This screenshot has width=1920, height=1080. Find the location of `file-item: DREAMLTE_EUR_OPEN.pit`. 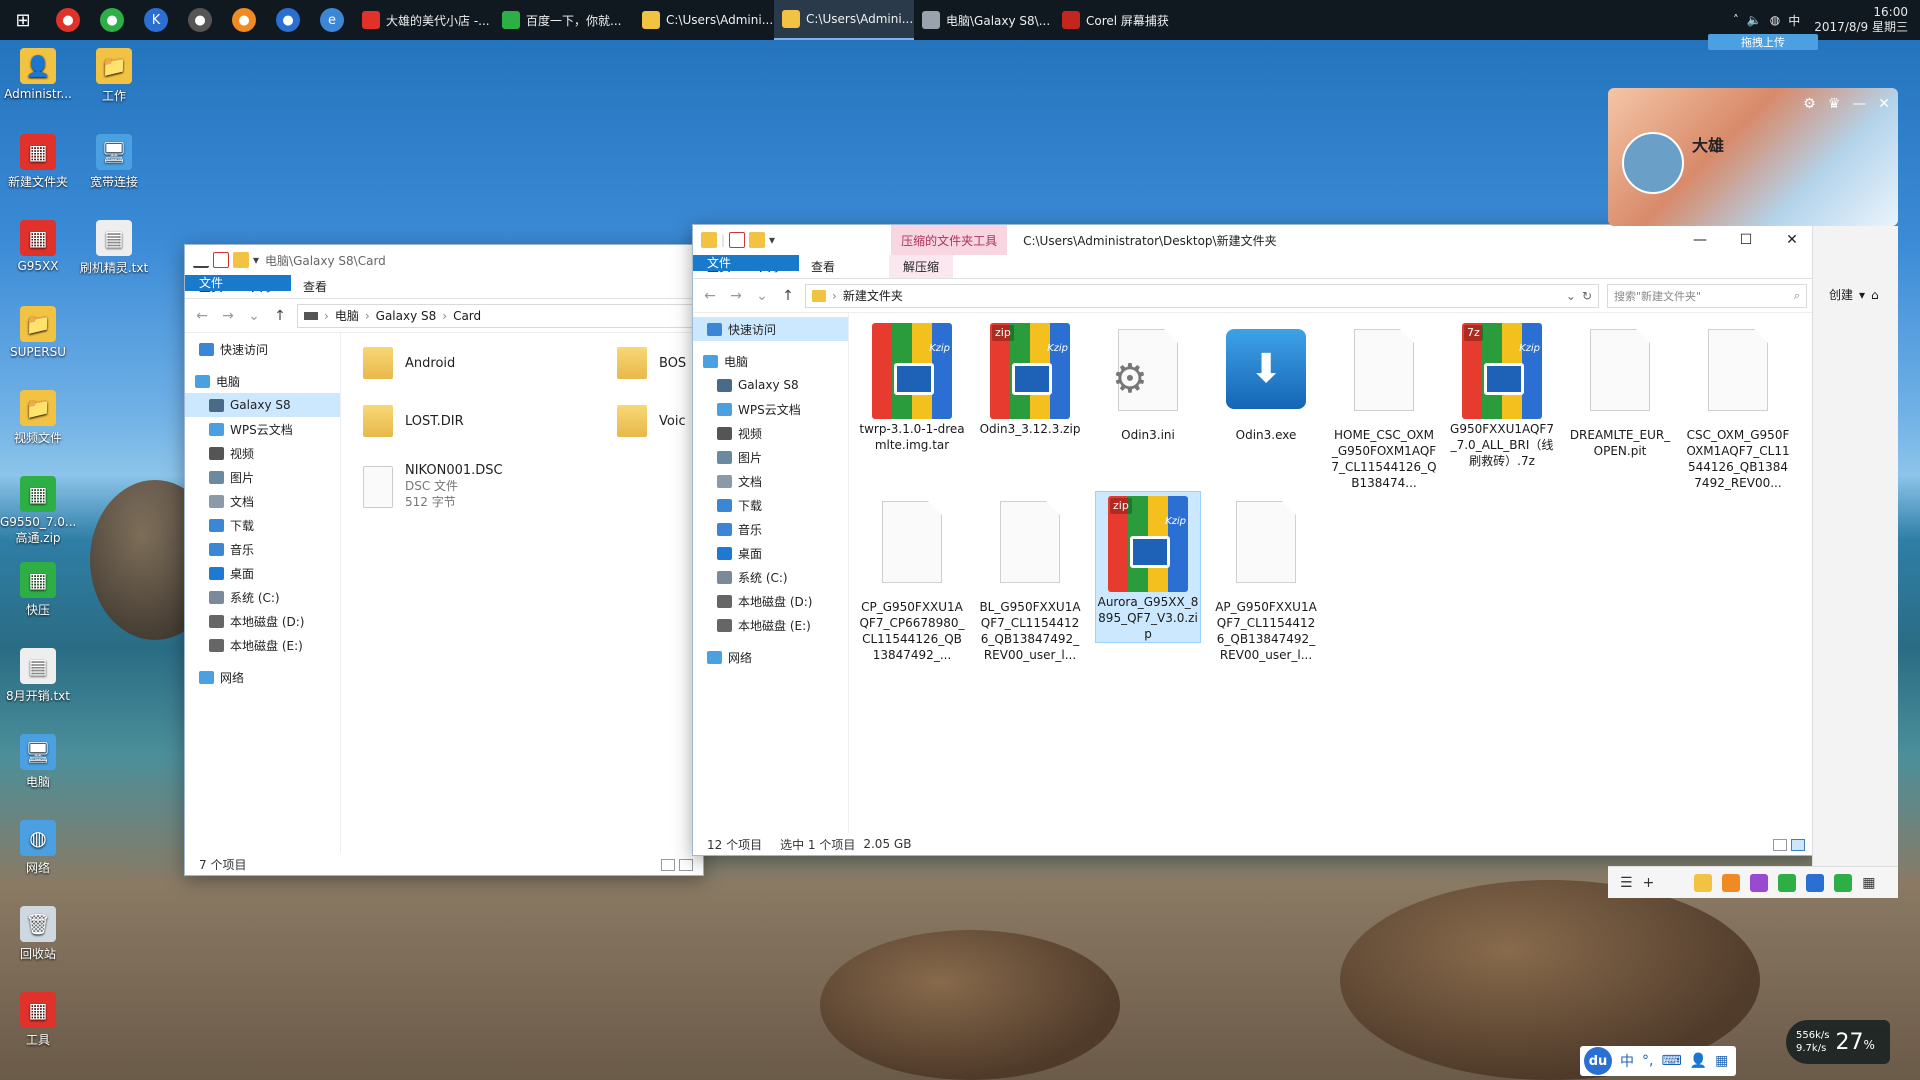

file-item: DREAMLTE_EUR_OPEN.pit is located at coordinates (1620, 395).